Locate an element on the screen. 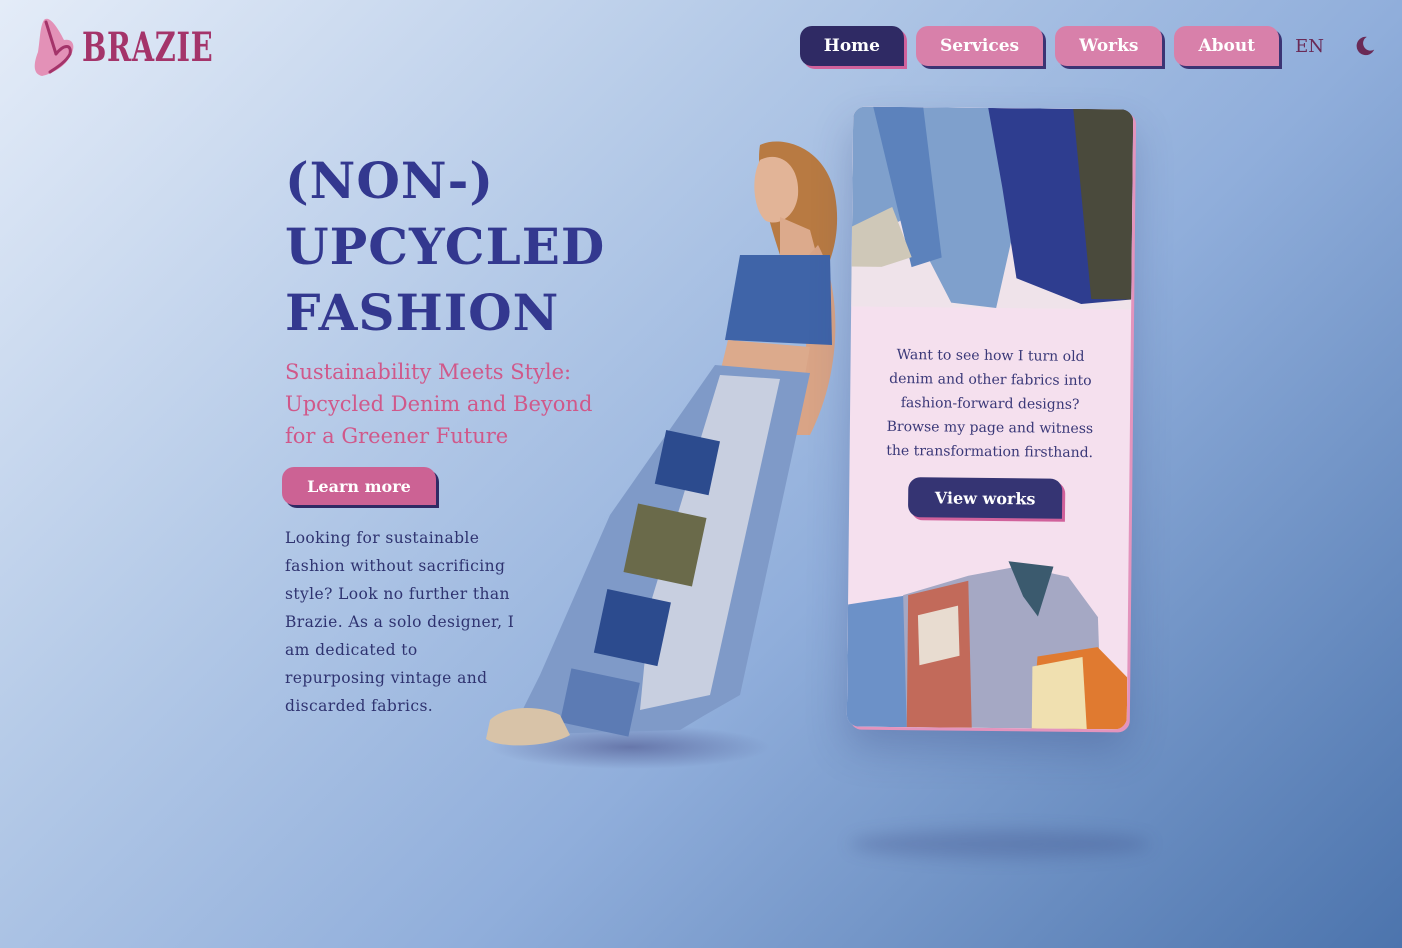  garments-photo is located at coordinates (987, 645).